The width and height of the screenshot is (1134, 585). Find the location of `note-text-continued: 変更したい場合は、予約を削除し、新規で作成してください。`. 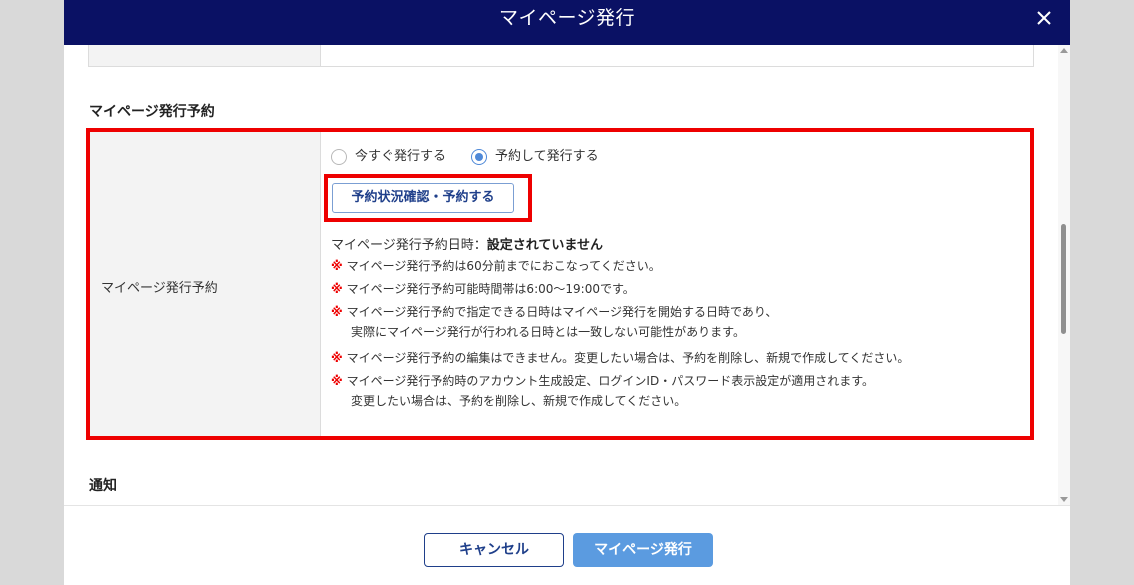

note-text-continued: 変更したい場合は、予約を削除し、新規で作成してください。 is located at coordinates (519, 401).